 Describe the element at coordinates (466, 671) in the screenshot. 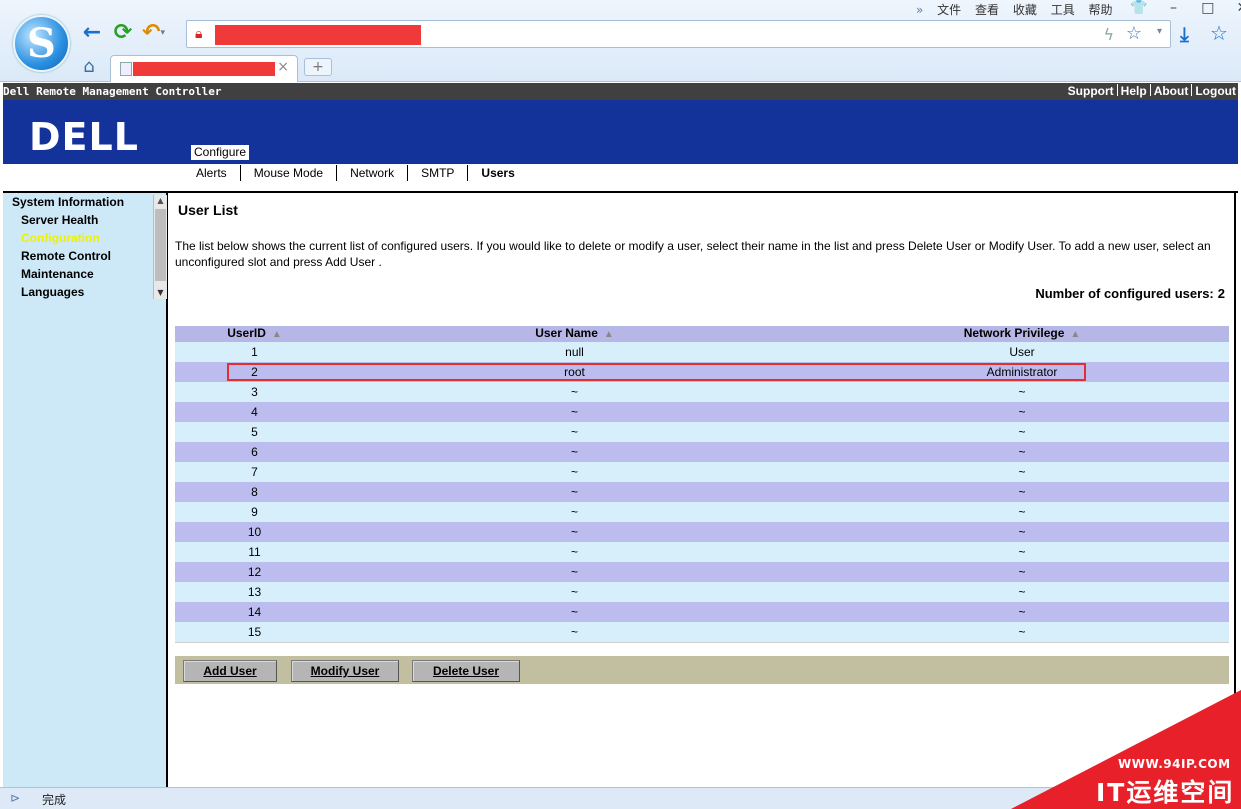

I see `delete-user-button: Delete User` at that location.